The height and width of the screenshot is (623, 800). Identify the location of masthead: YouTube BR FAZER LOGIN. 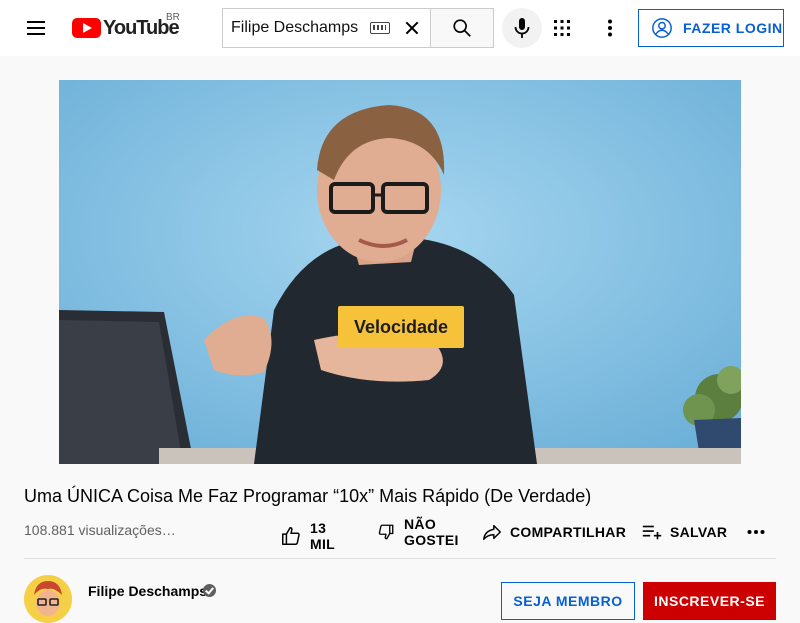
(400, 28).